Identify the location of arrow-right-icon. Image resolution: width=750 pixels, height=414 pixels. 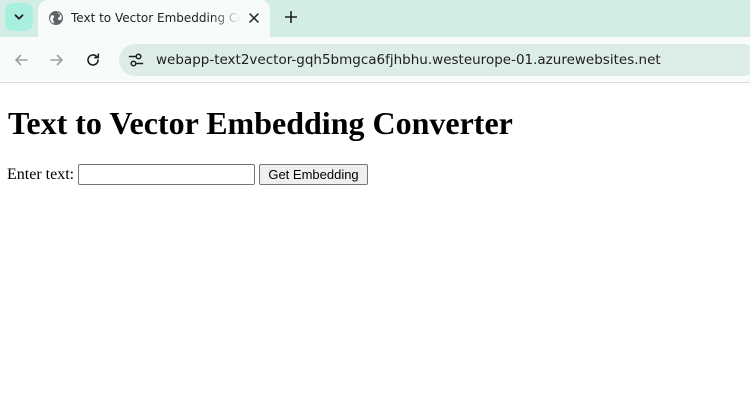
(56, 60).